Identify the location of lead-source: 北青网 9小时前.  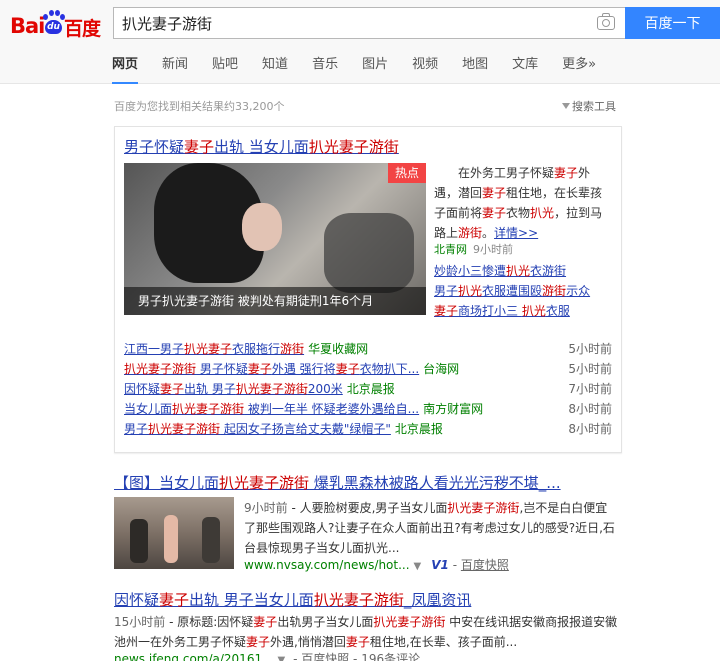
(473, 249).